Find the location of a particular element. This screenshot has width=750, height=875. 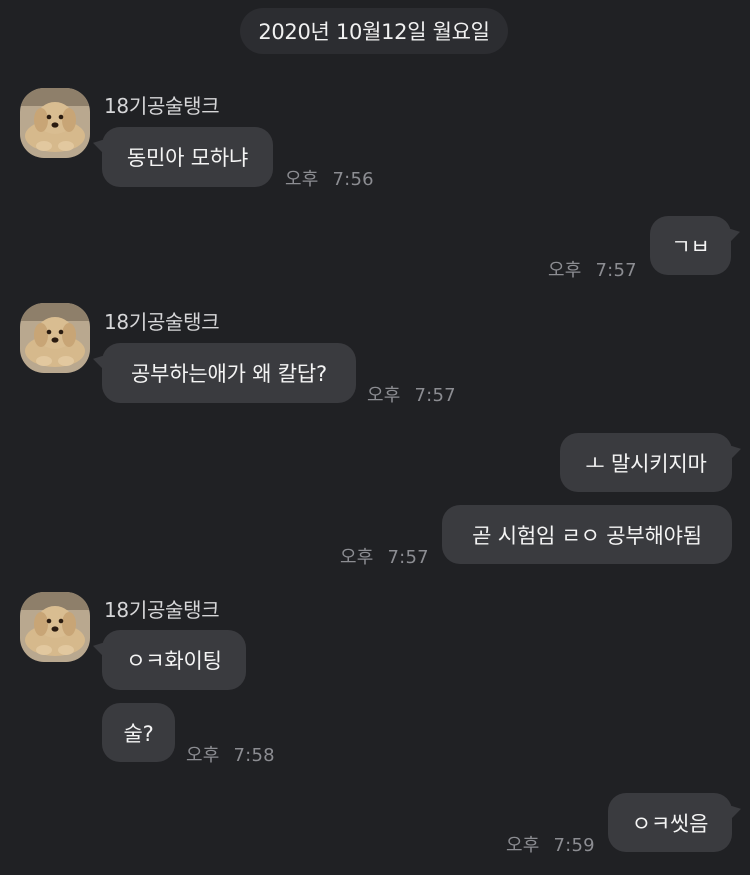

message-timestamp: 오후 7:59 is located at coordinates (550, 845).